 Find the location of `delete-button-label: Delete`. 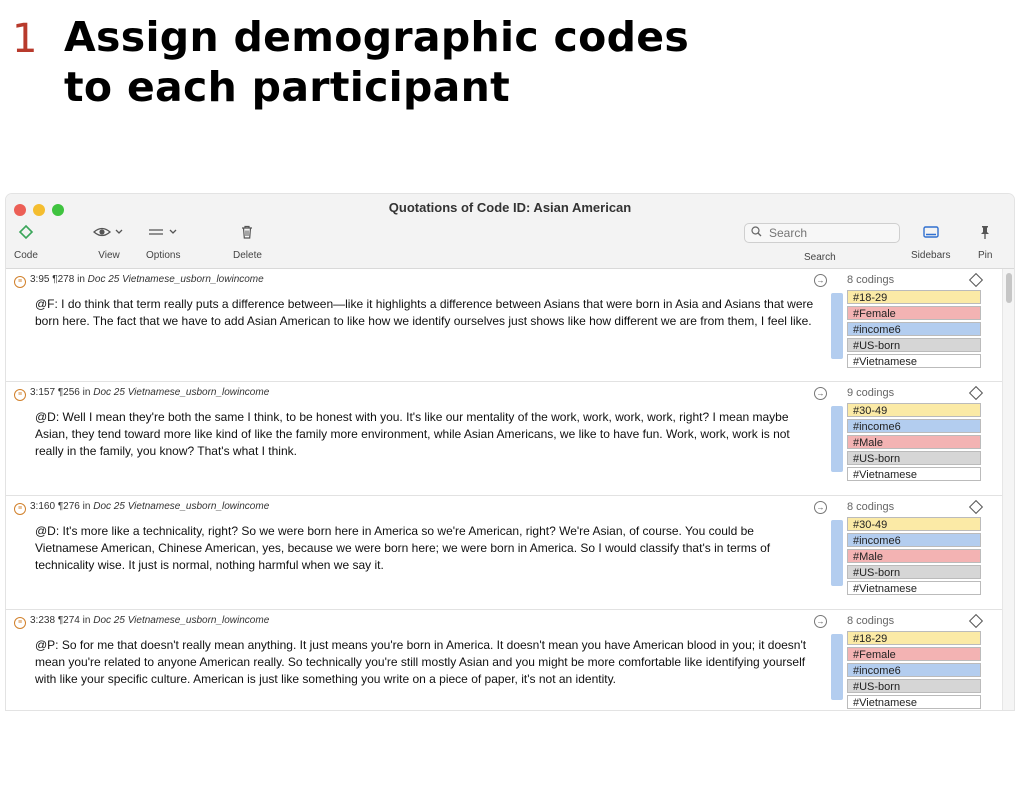

delete-button-label: Delete is located at coordinates (247, 255).